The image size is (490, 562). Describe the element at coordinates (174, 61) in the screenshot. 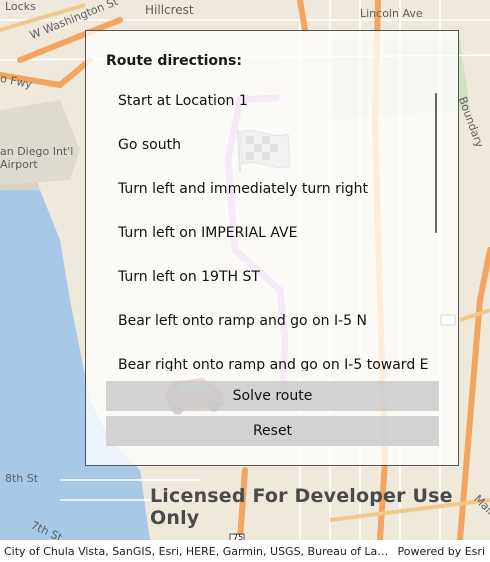

I see `panel-title: Route directions:` at that location.